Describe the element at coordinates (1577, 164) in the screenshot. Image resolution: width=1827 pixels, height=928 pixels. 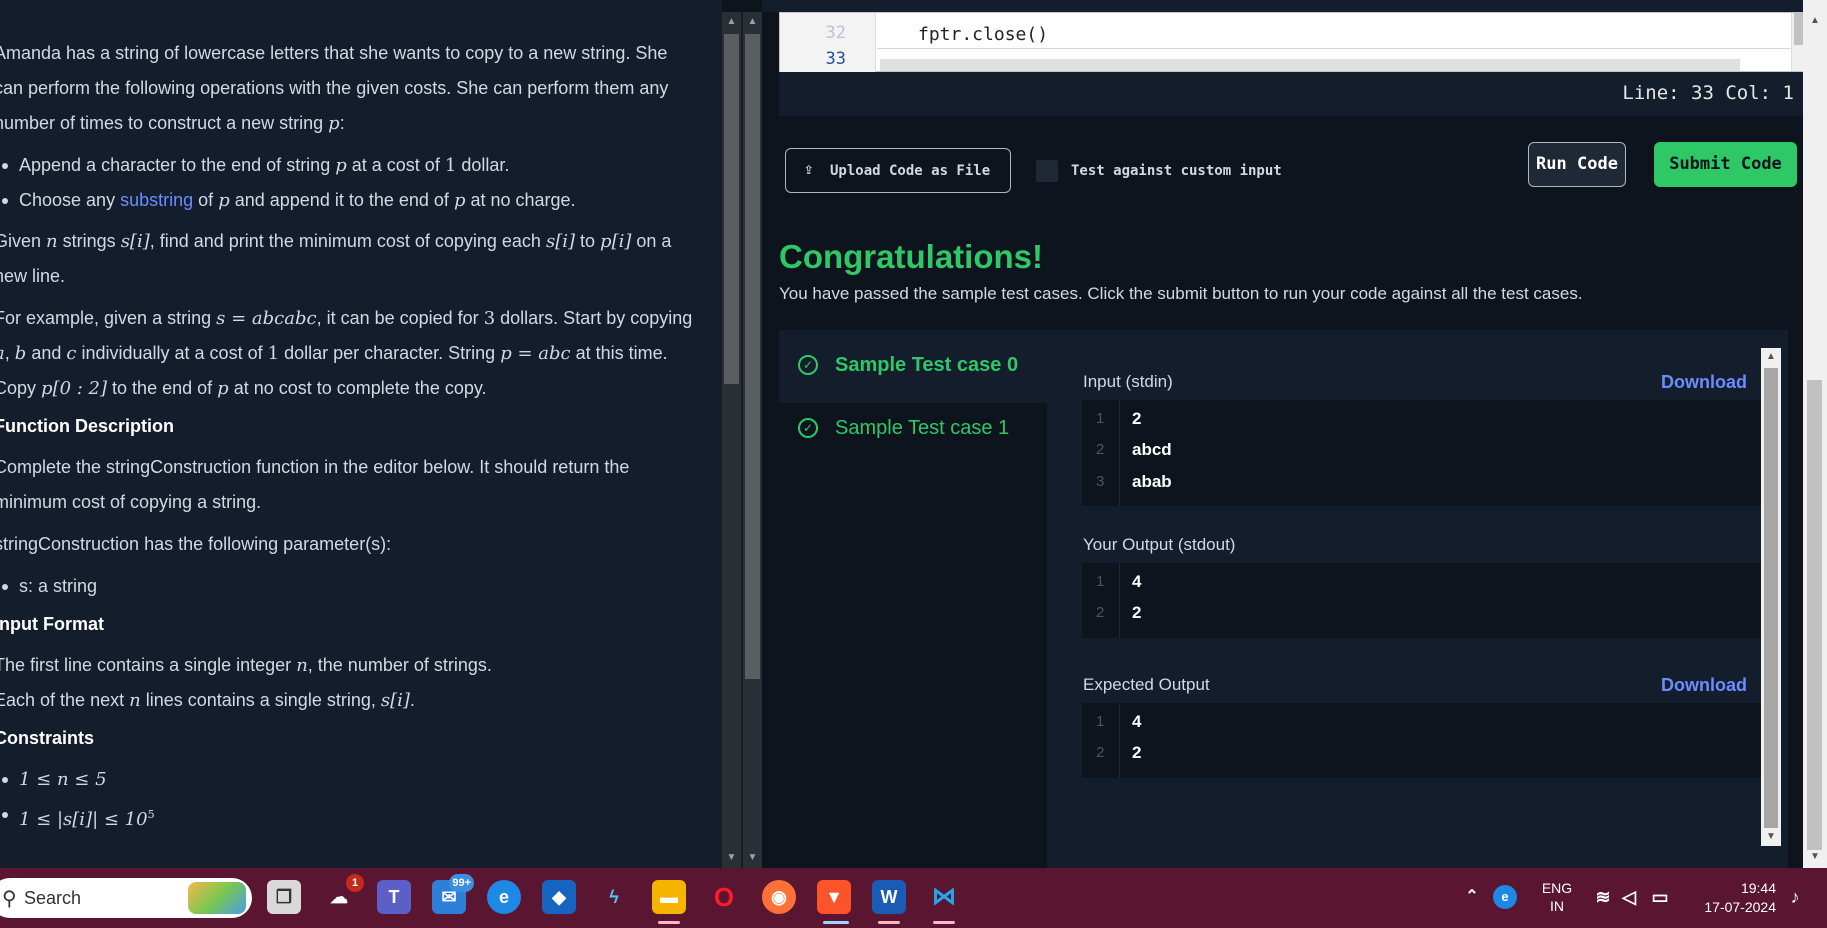
I see `run-code-button: Run Code` at that location.